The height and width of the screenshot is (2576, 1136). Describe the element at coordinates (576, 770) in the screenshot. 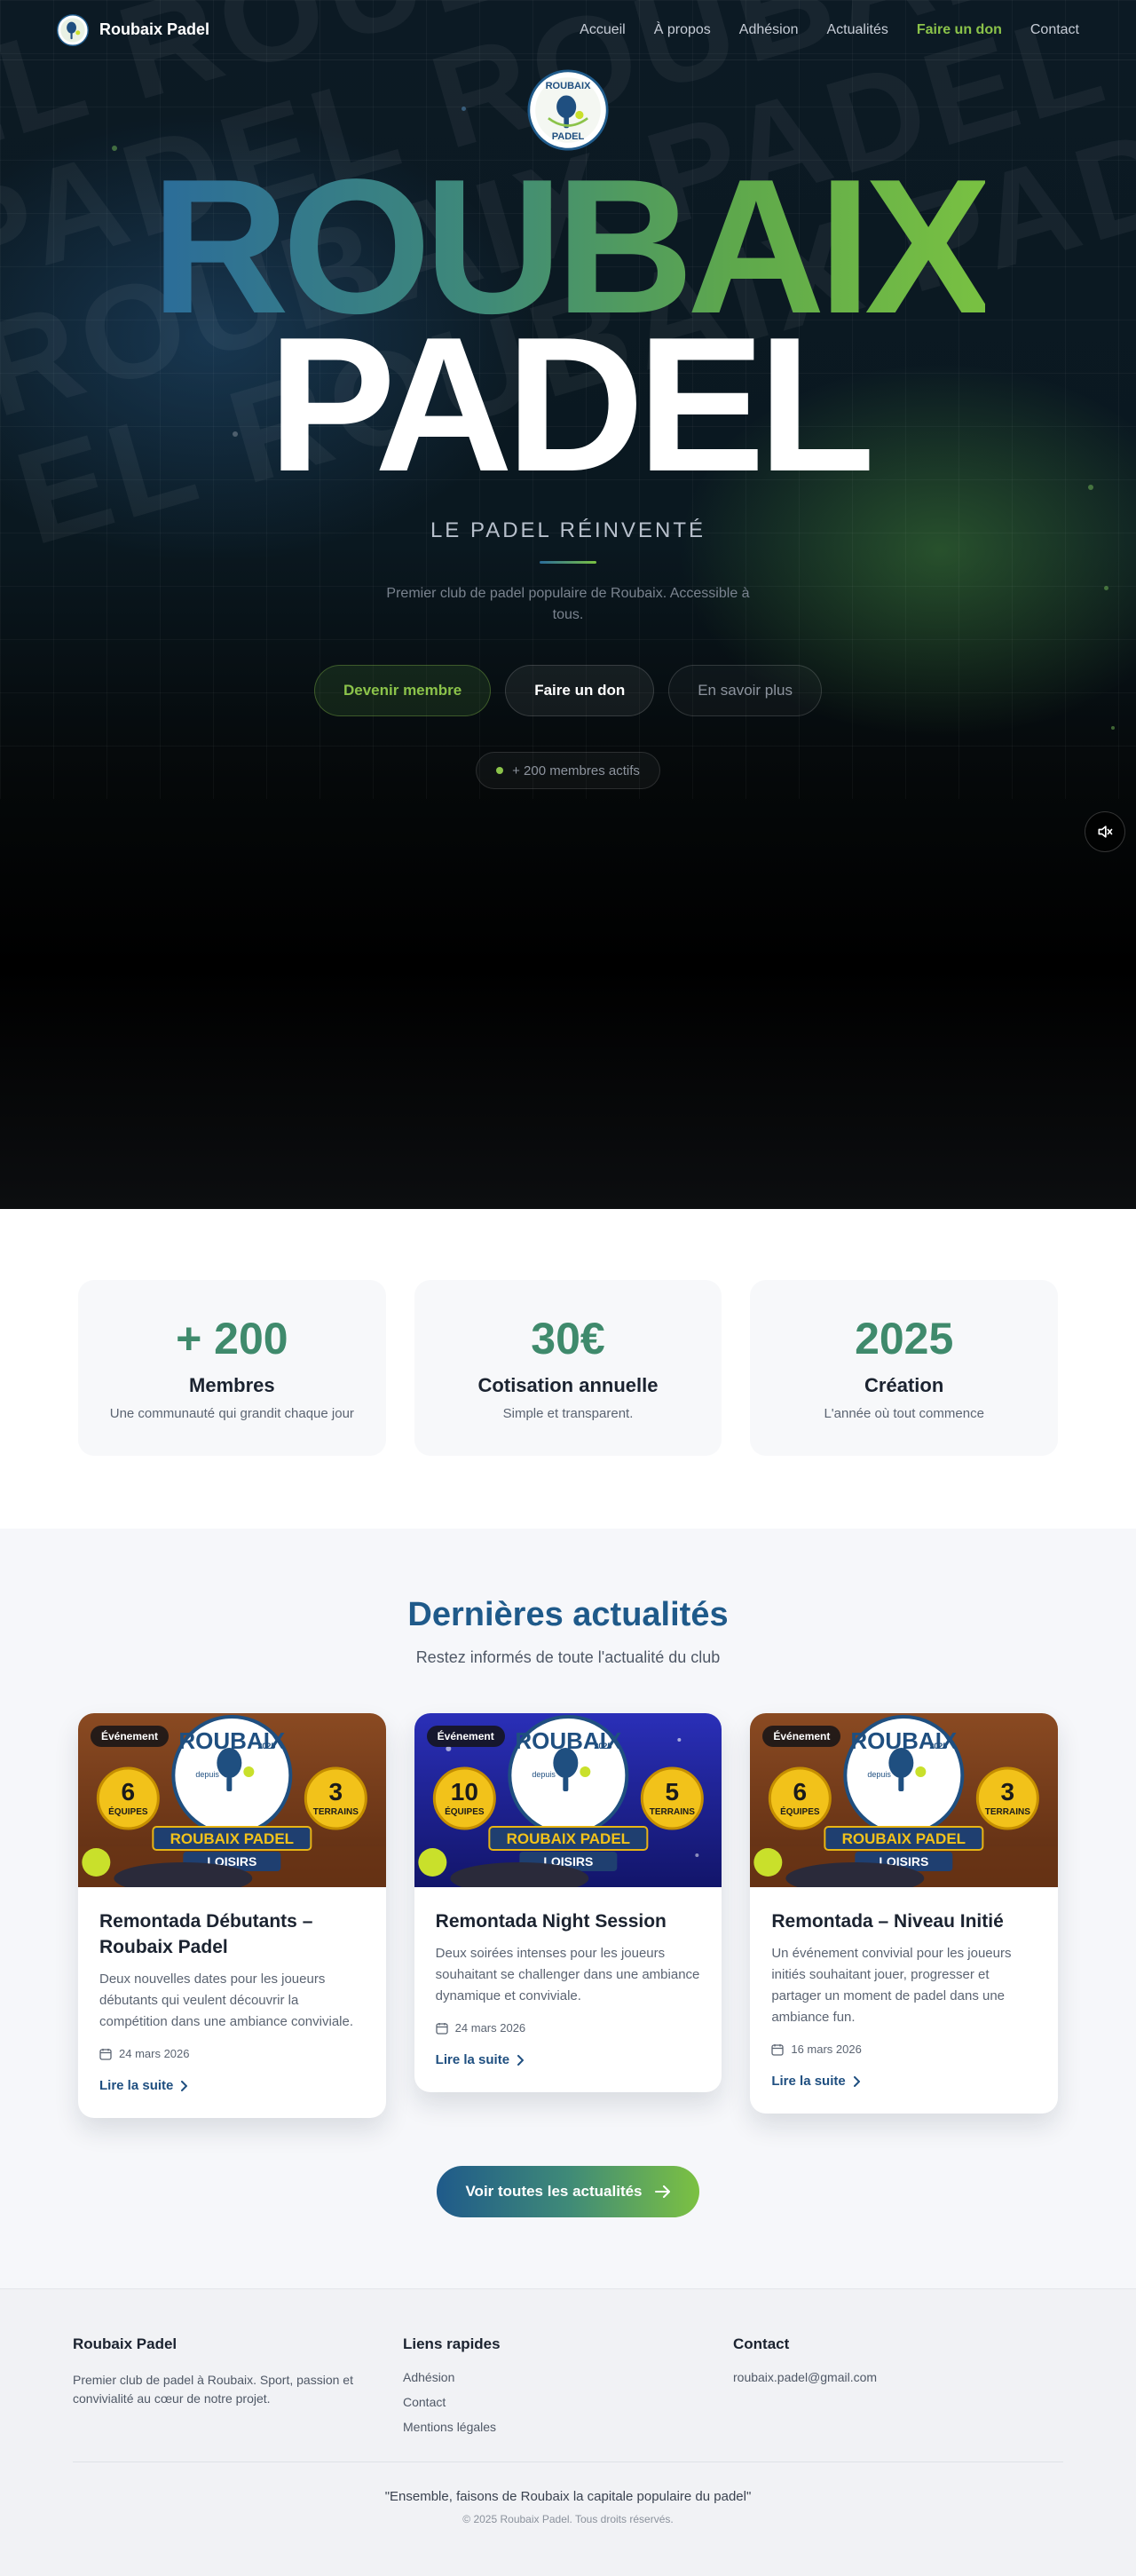

I see `members-pill-text: + 200 membres actifs` at that location.